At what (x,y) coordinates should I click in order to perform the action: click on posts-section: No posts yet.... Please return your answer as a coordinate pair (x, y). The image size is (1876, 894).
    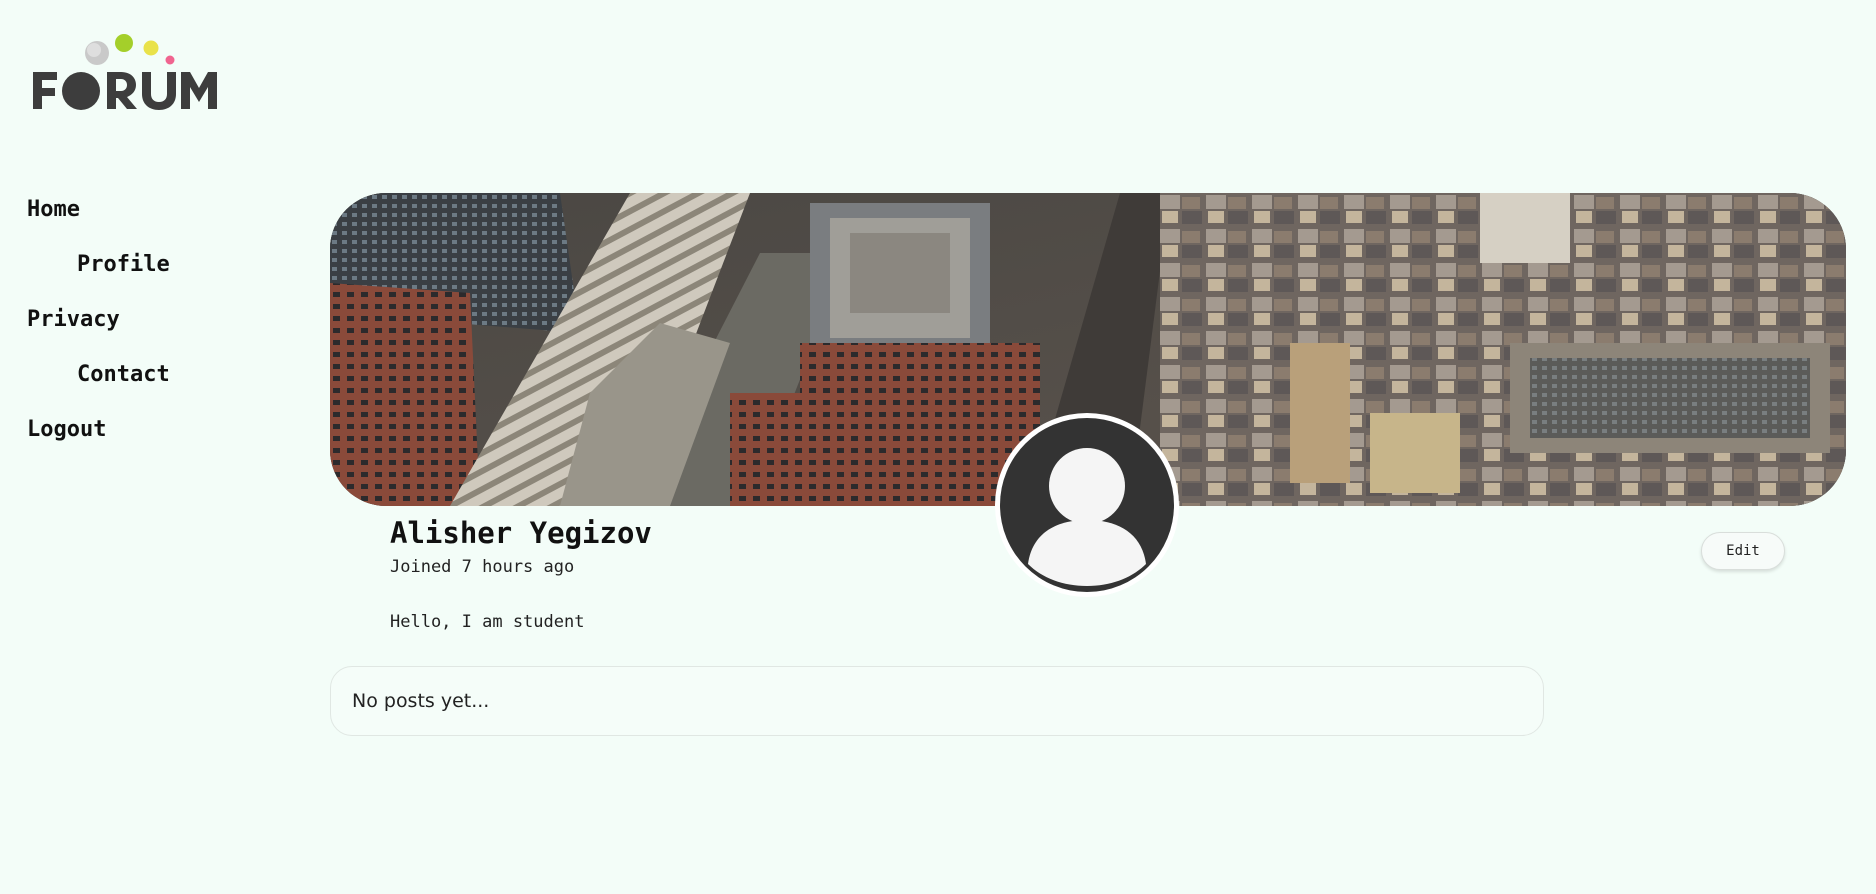
    Looking at the image, I should click on (937, 701).